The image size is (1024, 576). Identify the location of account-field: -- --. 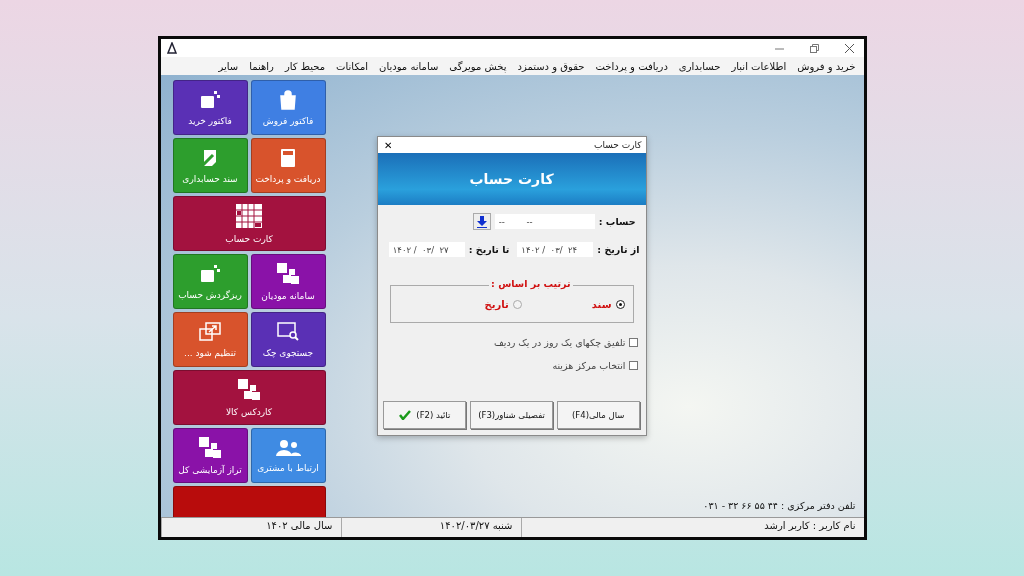
(544, 221).